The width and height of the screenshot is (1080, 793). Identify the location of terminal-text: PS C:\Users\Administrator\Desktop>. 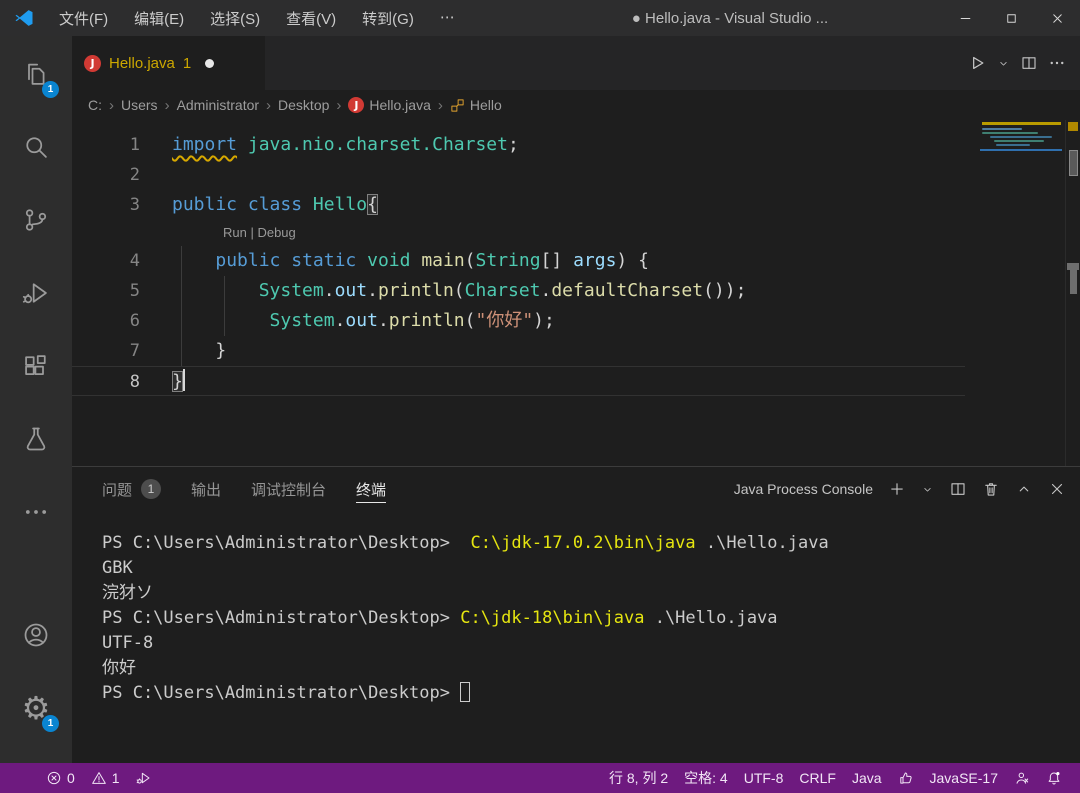
(281, 693).